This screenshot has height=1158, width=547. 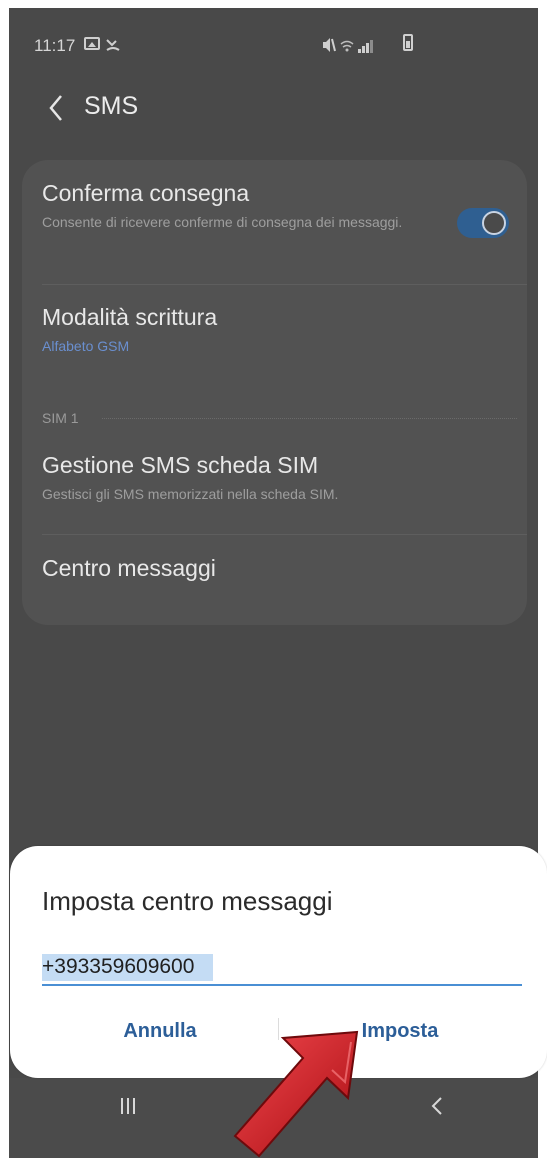 I want to click on setting-message-center: Centro messaggi, so click(x=274, y=568).